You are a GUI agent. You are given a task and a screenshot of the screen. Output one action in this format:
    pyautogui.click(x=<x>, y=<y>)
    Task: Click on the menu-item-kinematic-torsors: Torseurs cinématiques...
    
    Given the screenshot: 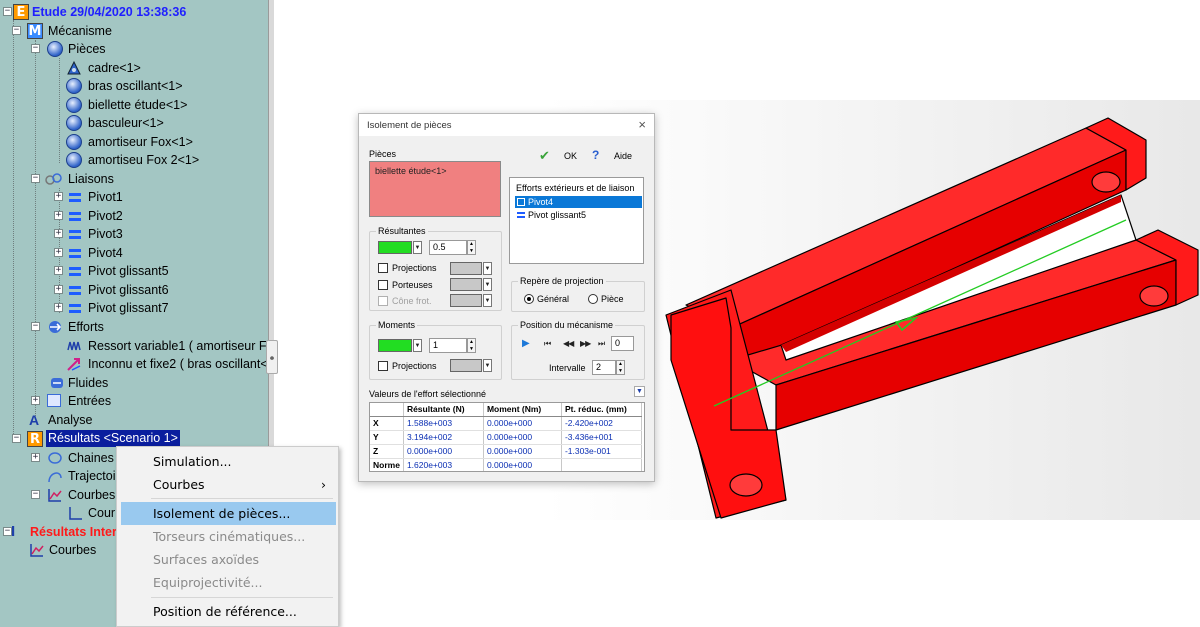 What is the action you would take?
    pyautogui.click(x=228, y=536)
    